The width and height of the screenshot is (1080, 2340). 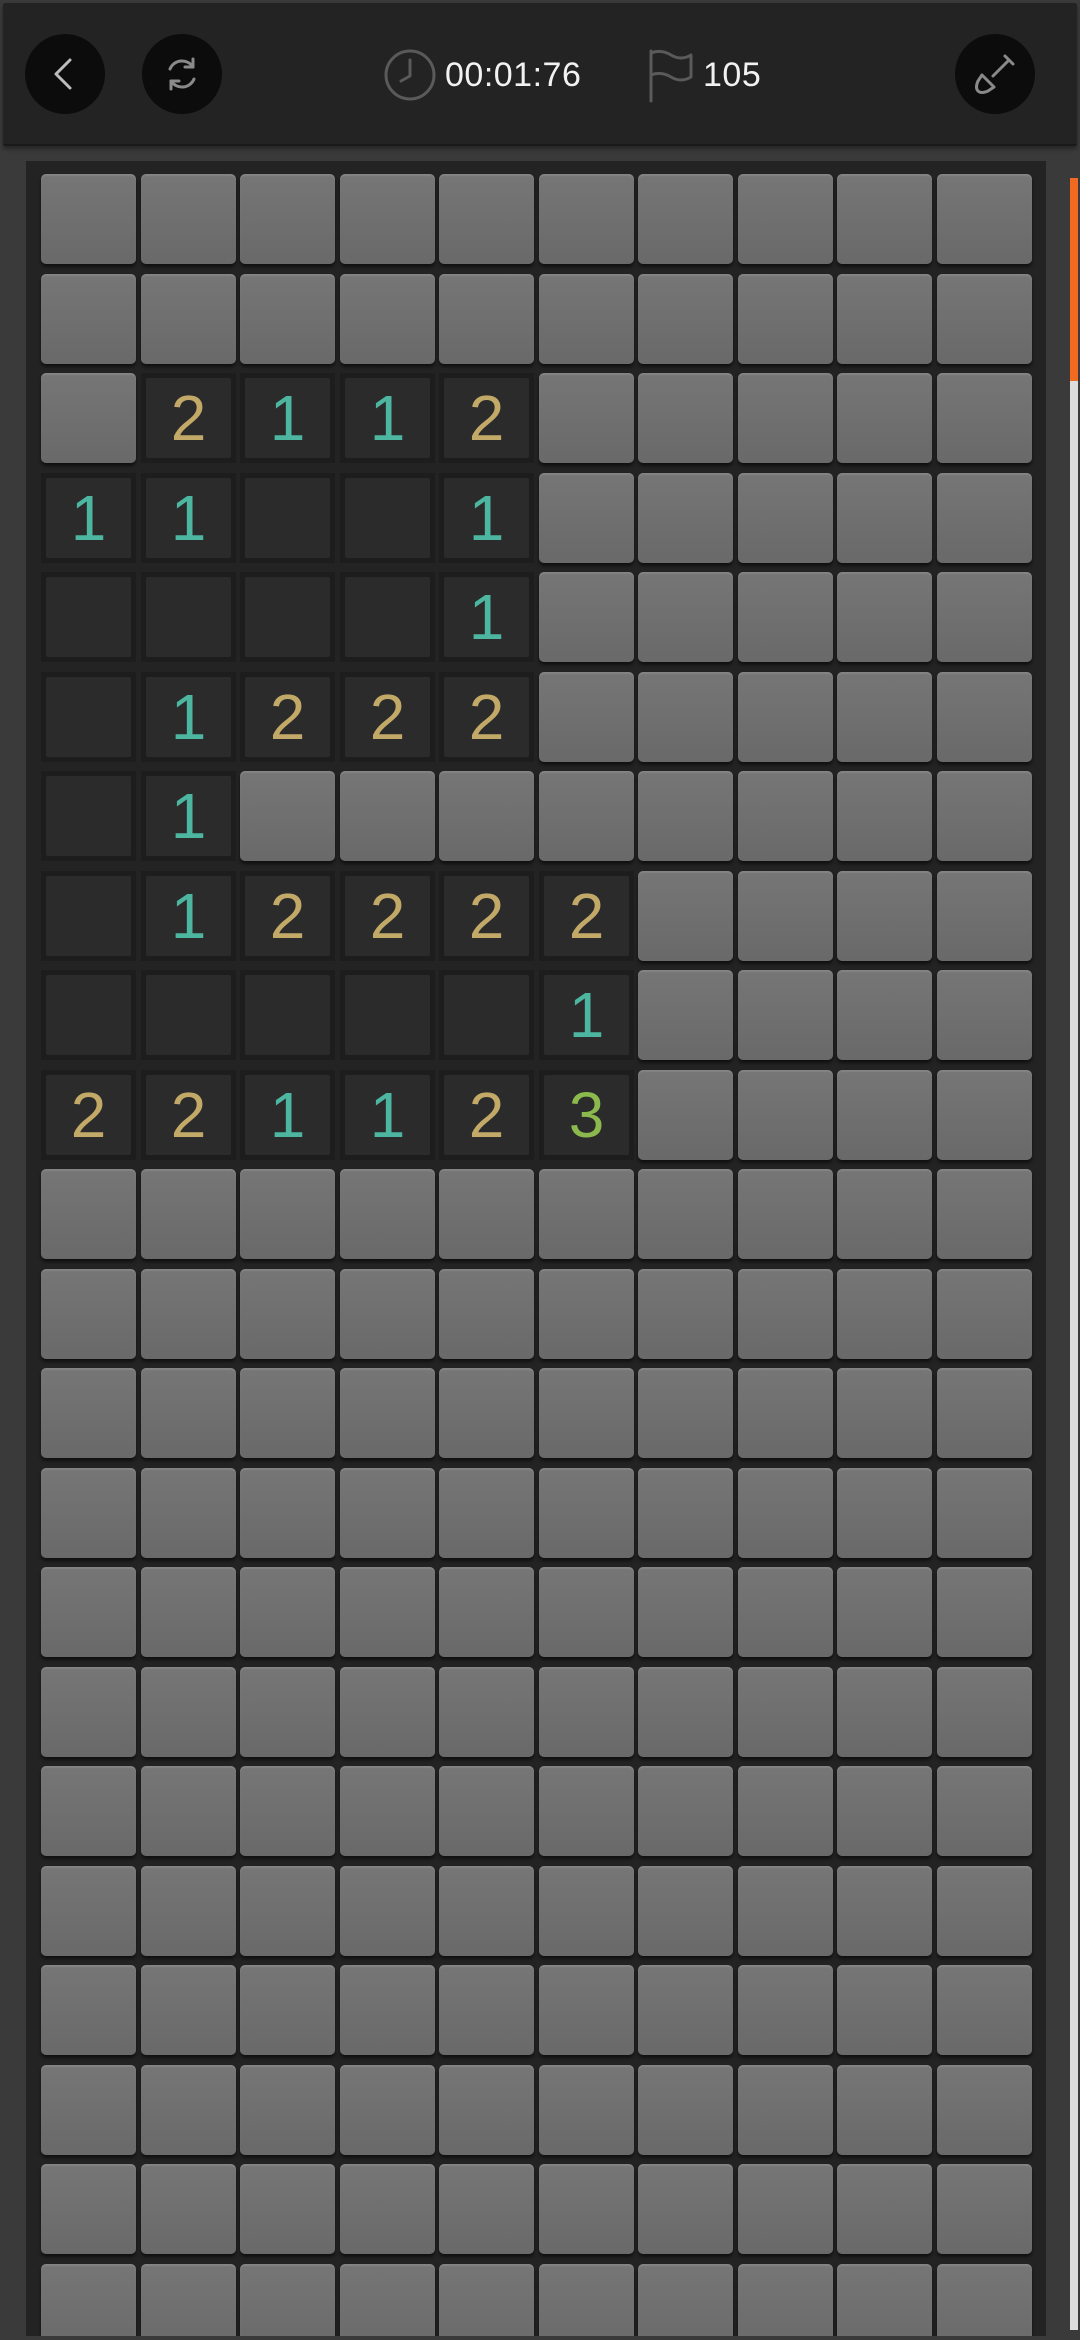 I want to click on scrollbar-thumb, so click(x=1074, y=279).